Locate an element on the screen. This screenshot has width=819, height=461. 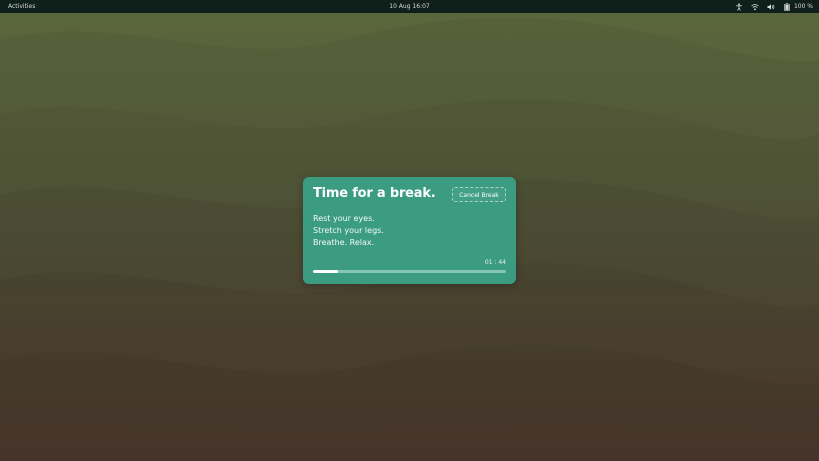
battery-indicator: 100 % is located at coordinates (798, 6).